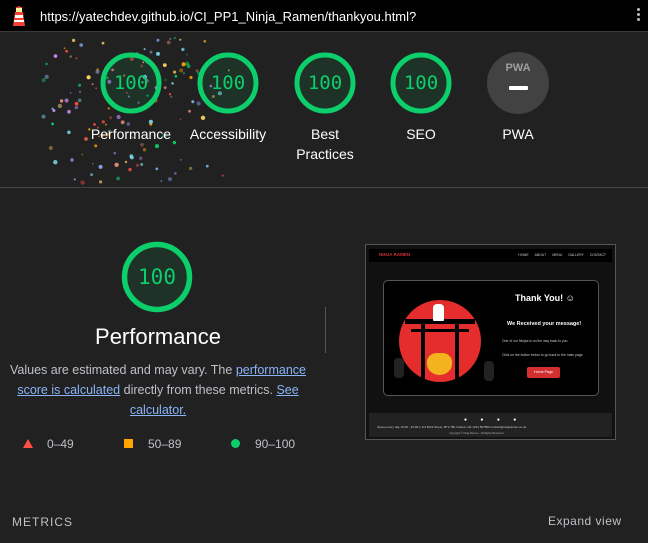  I want to click on legend-range: 0–49, so click(60, 444).